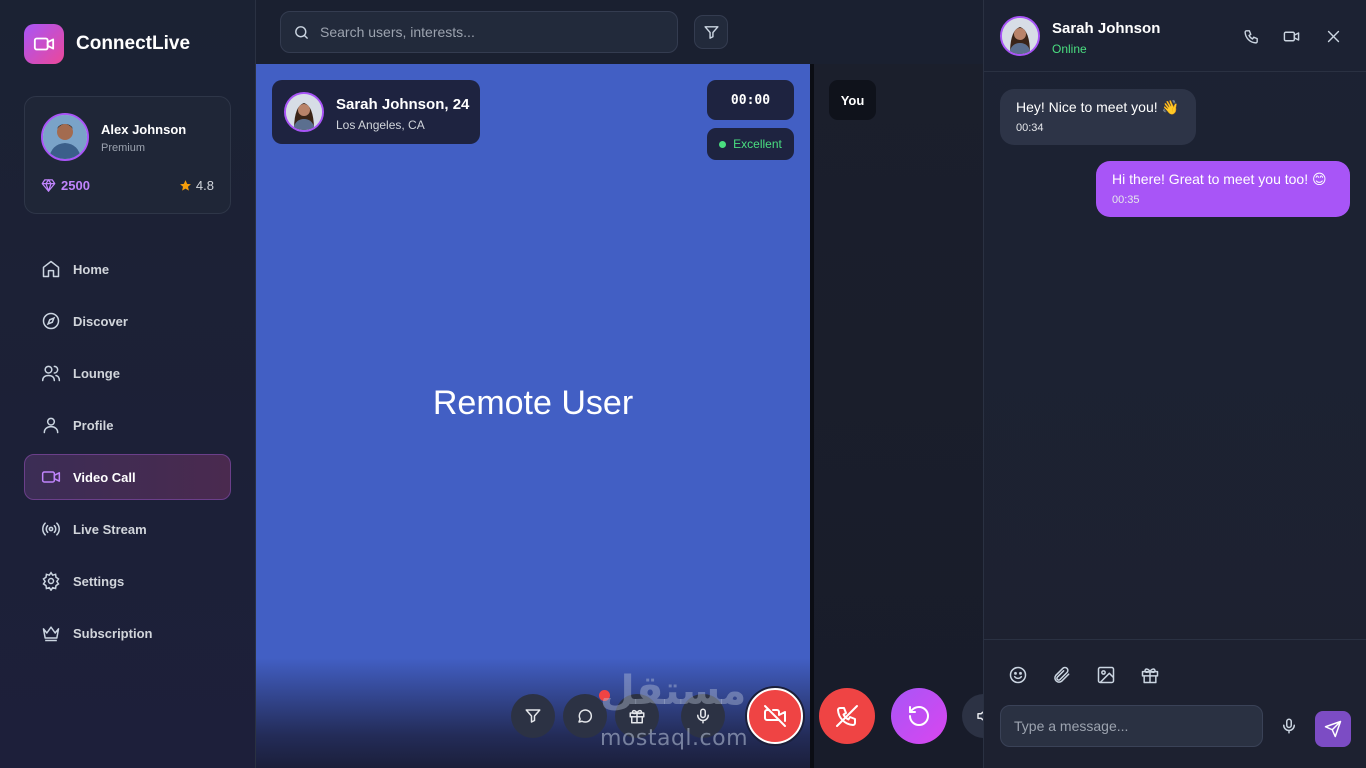 The width and height of the screenshot is (1366, 768). I want to click on smile-icon, so click(1018, 675).